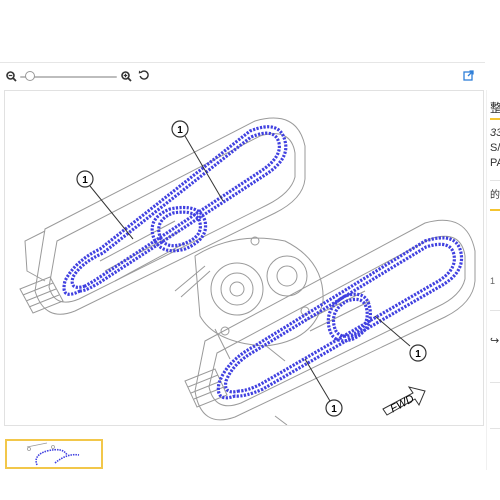 Image resolution: width=500 pixels, height=500 pixels. What do you see at coordinates (495, 119) in the screenshot?
I see `panel-title-underline` at bounding box center [495, 119].